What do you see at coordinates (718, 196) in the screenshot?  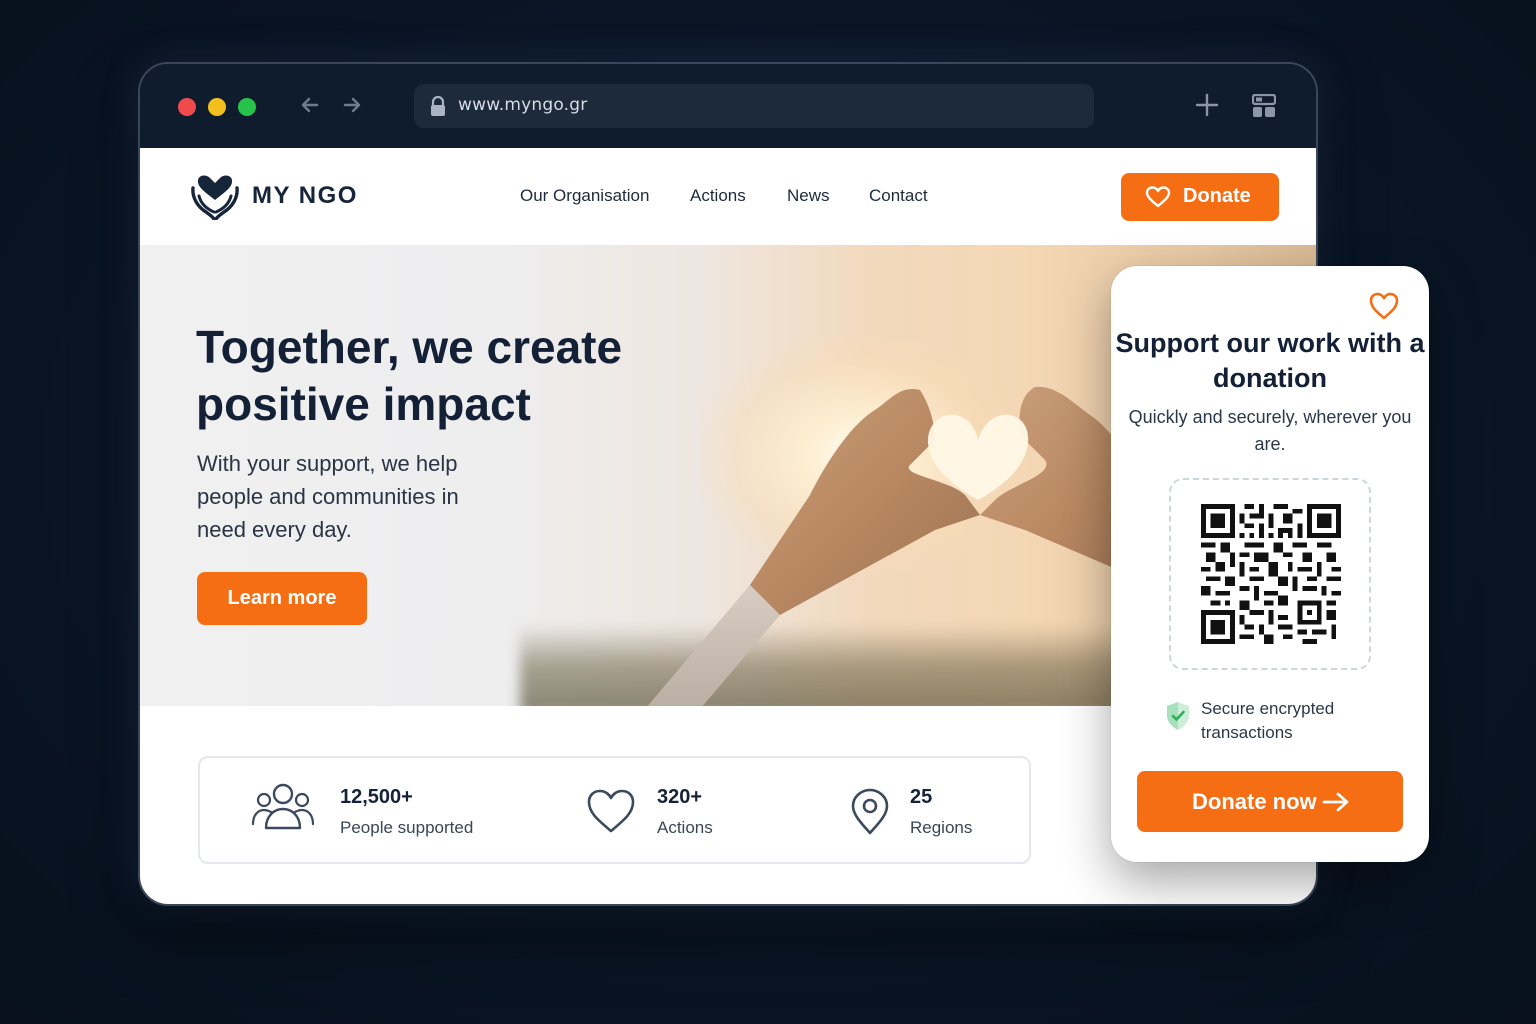 I see `nav-actions: Actions` at bounding box center [718, 196].